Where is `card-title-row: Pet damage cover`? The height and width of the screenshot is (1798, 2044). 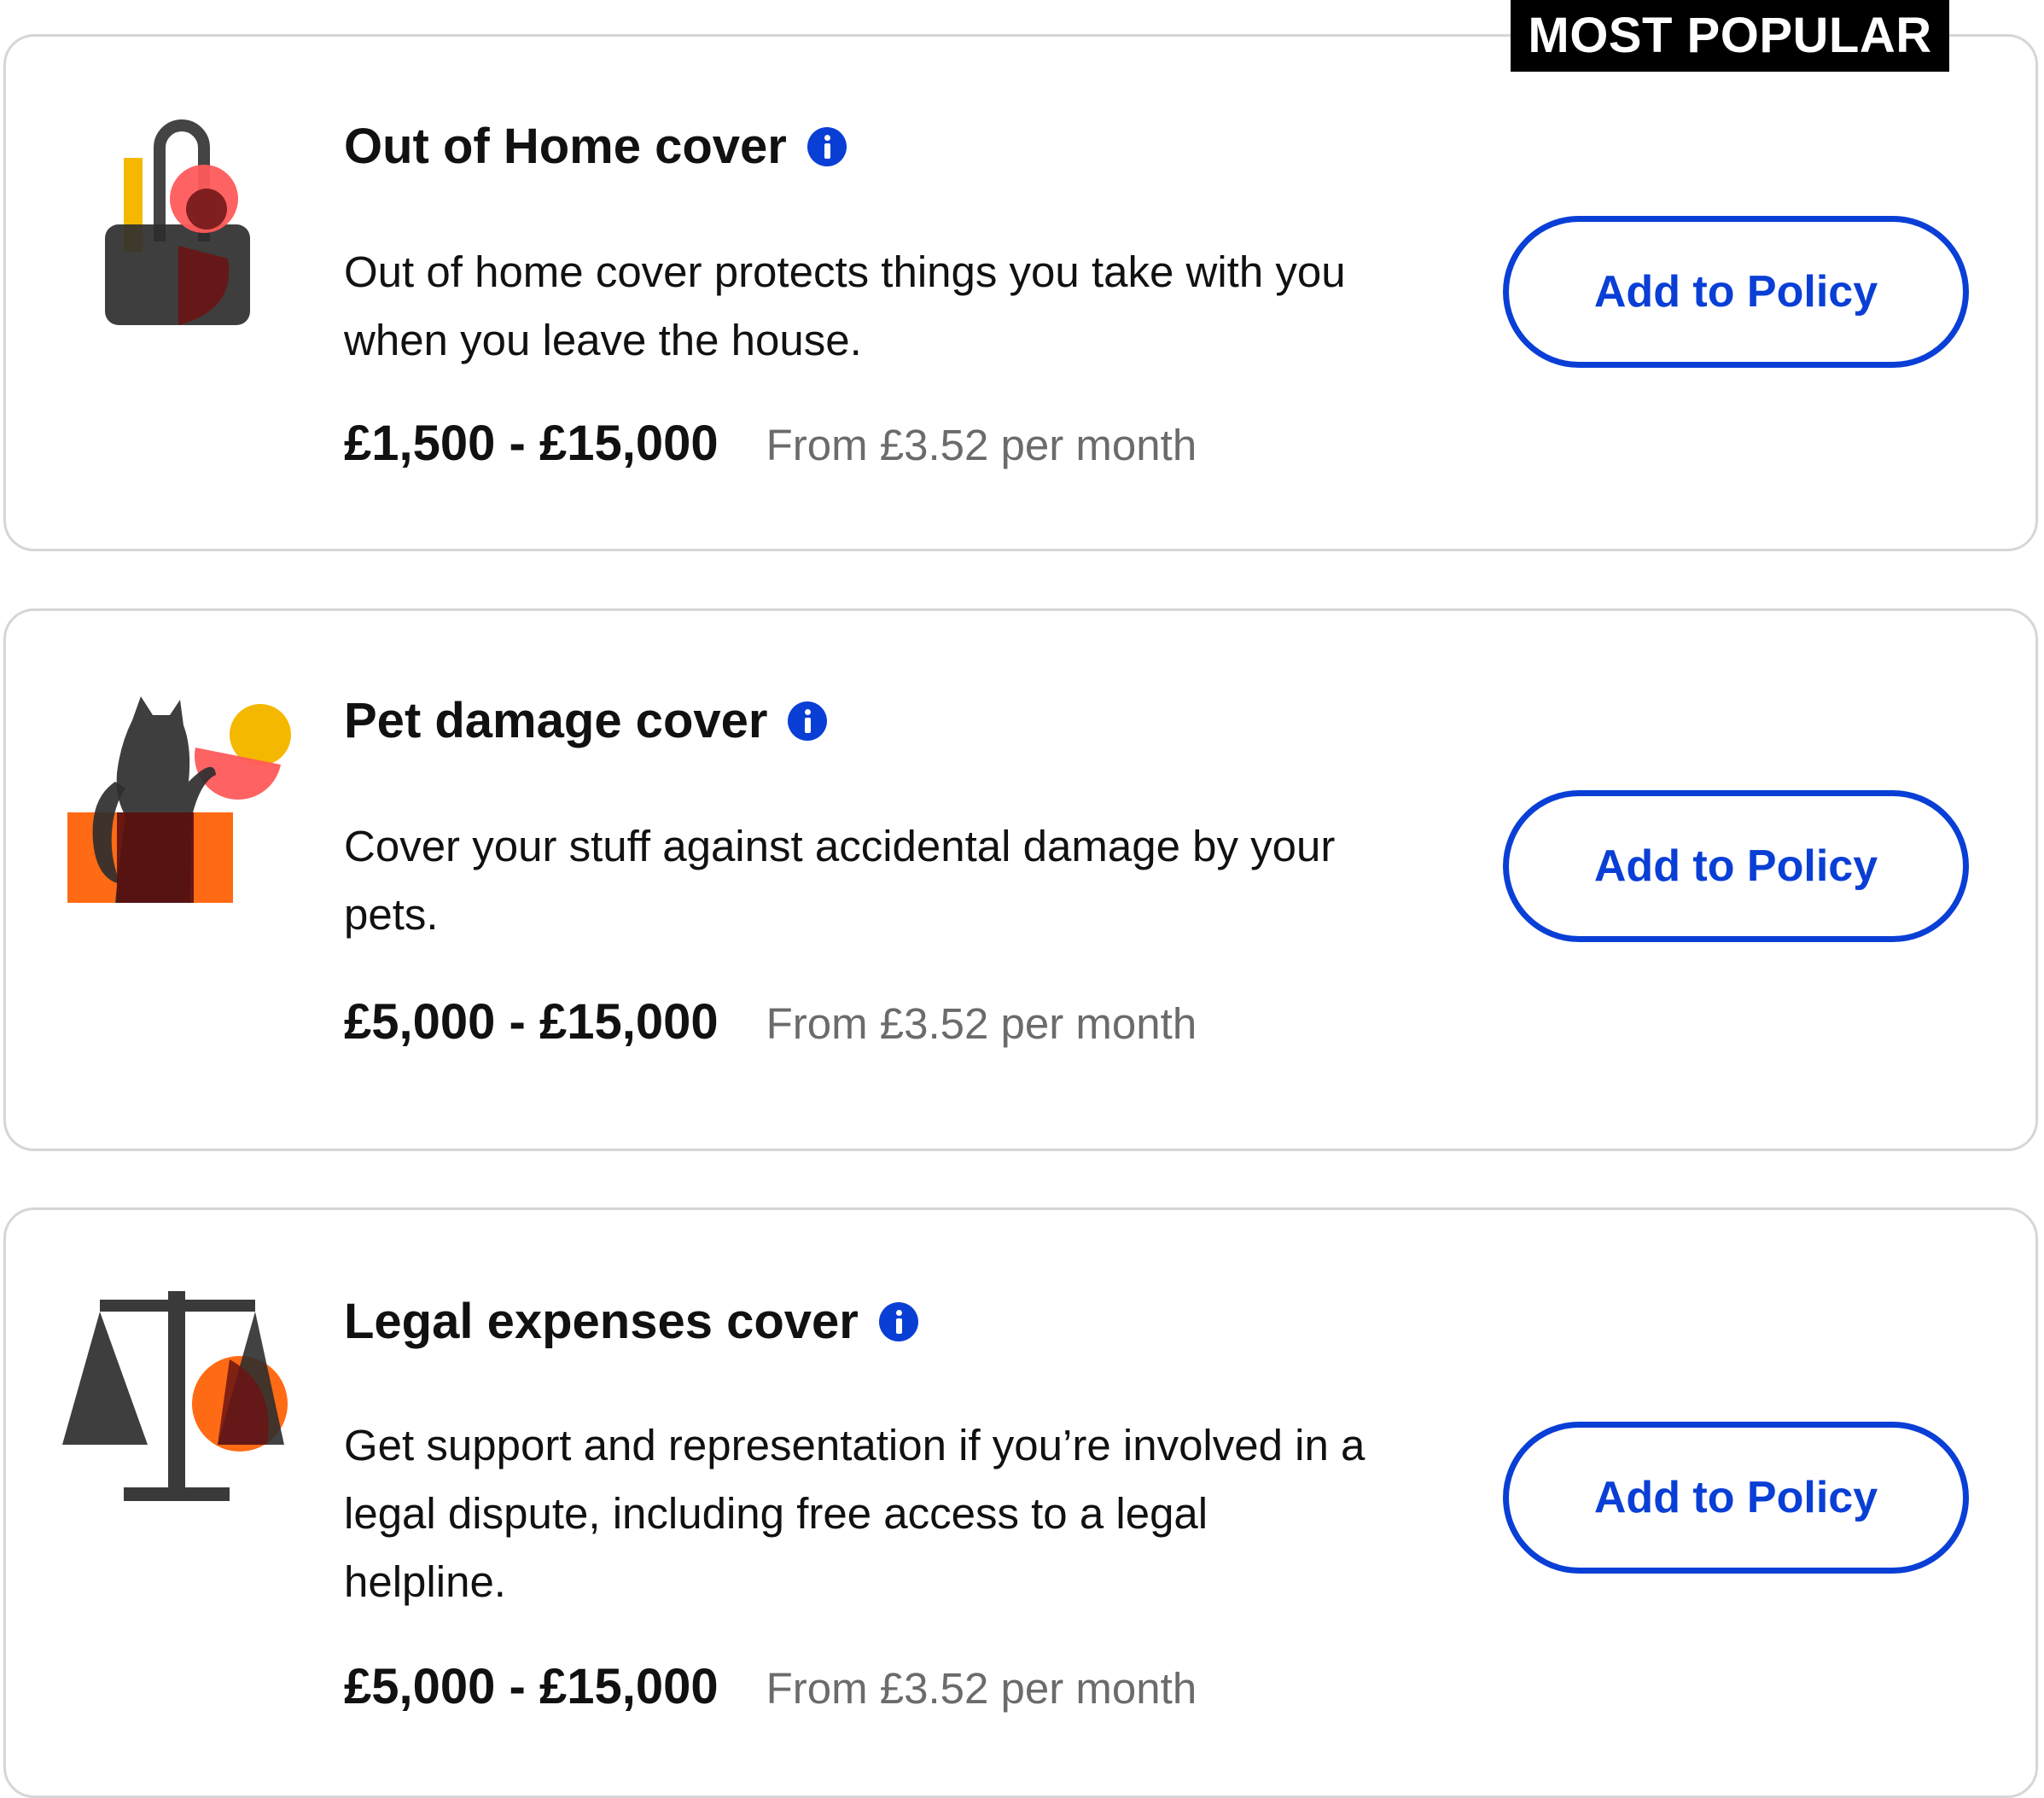
card-title-row: Pet damage cover is located at coordinates (586, 720).